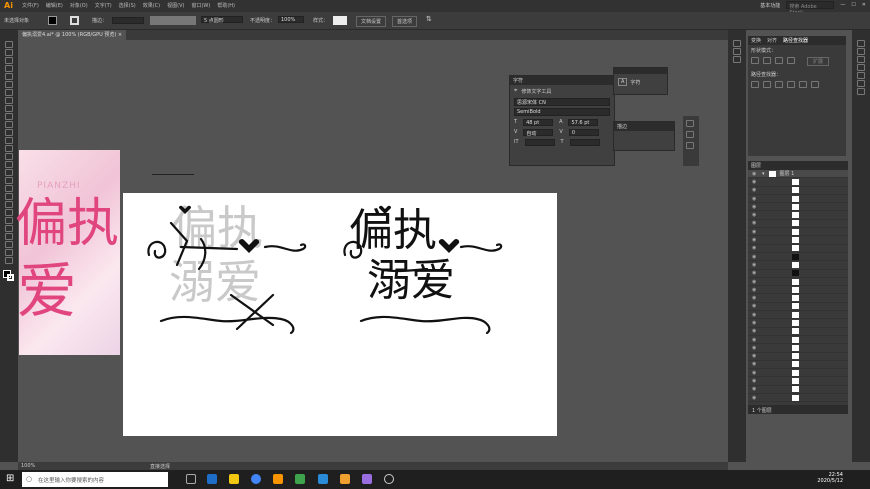 The image size is (870, 489). What do you see at coordinates (28, 466) in the screenshot?
I see `zoom-level: 100%` at bounding box center [28, 466].